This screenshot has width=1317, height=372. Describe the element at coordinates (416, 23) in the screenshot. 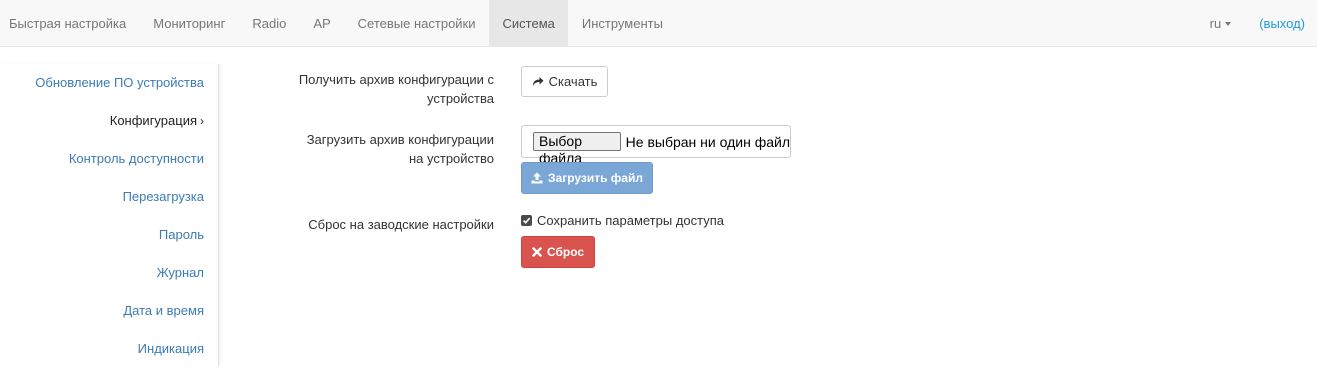

I see `tab-network-settings: Сетевые настройки` at that location.